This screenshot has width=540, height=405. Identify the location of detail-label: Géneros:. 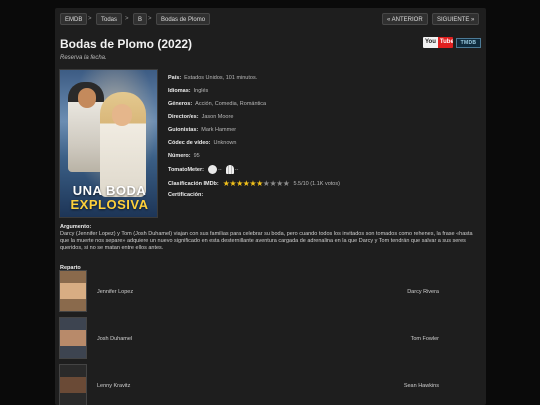
(180, 104).